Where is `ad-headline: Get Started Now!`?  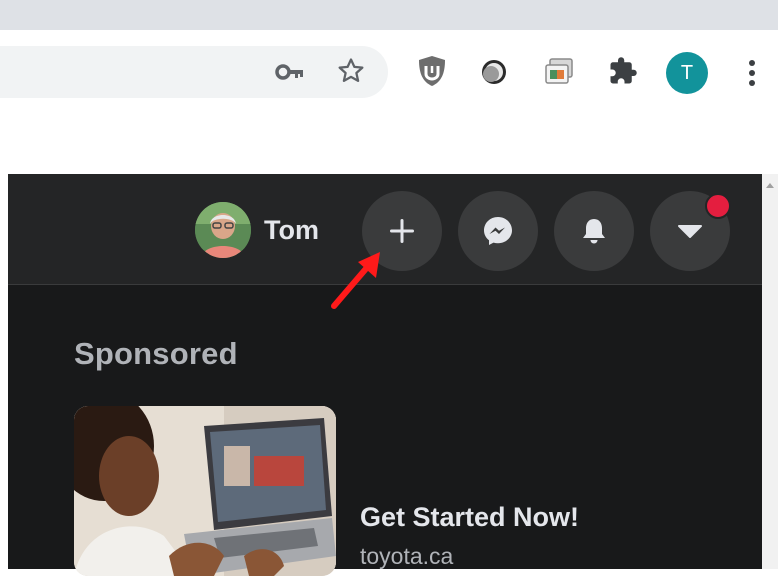 ad-headline: Get Started Now! is located at coordinates (469, 517).